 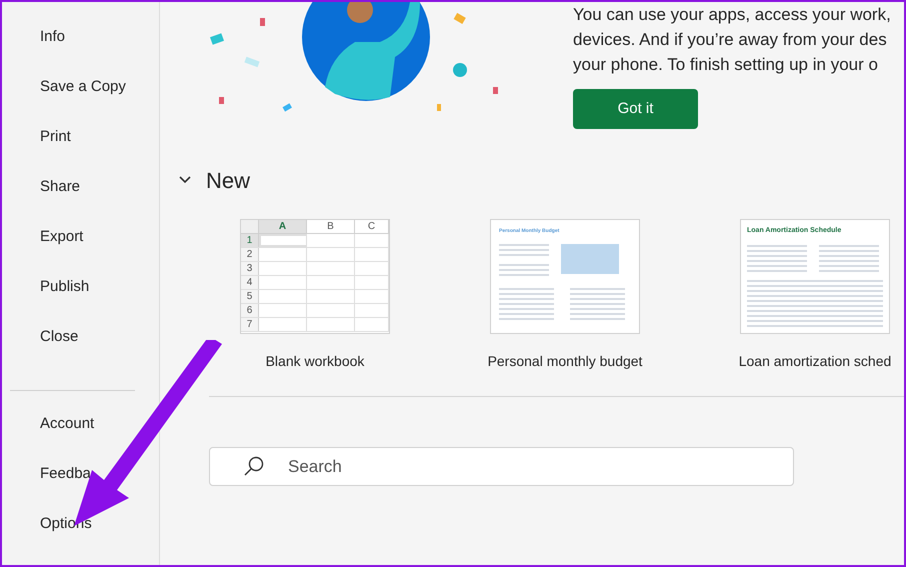 I want to click on row-header: 7, so click(x=250, y=324).